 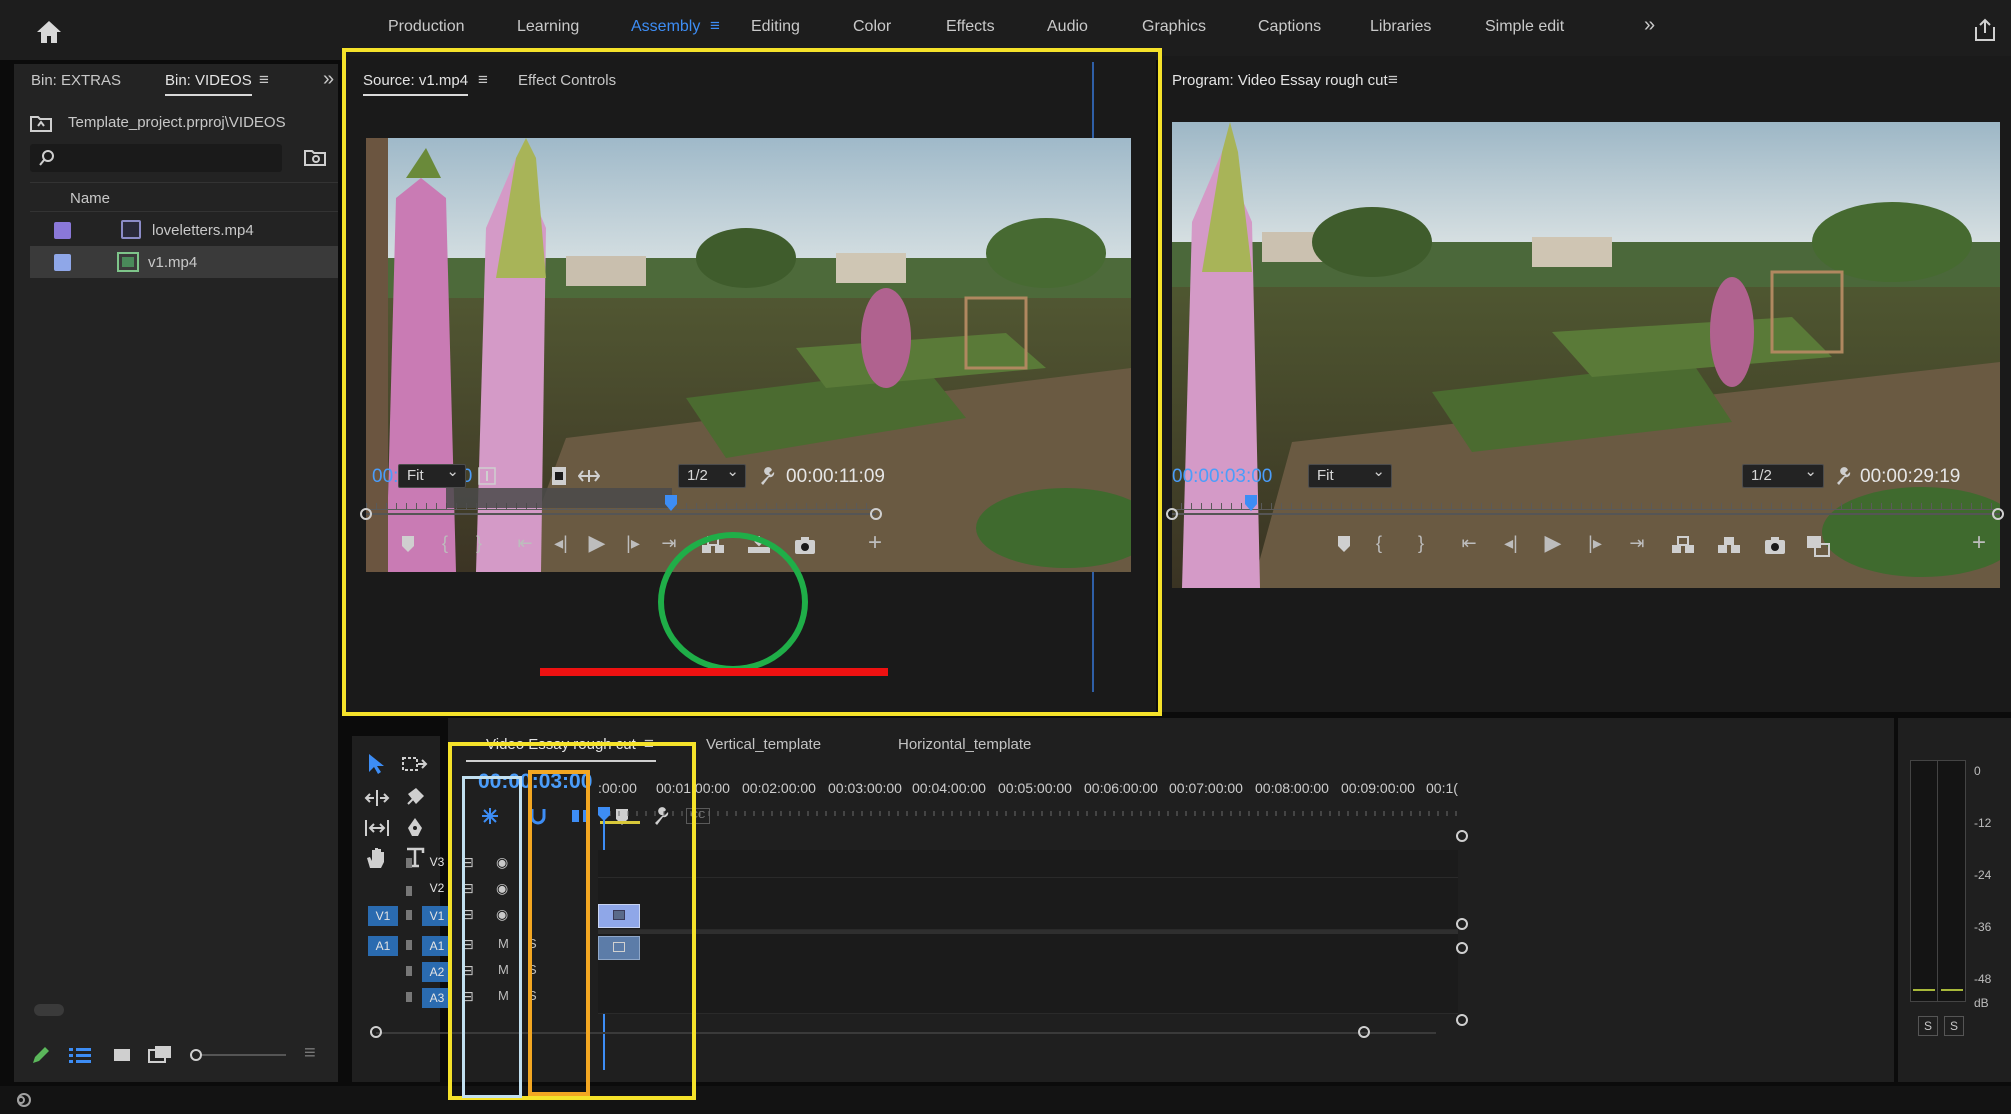 I want to click on button-editor-plus-icon: +, so click(x=1979, y=543).